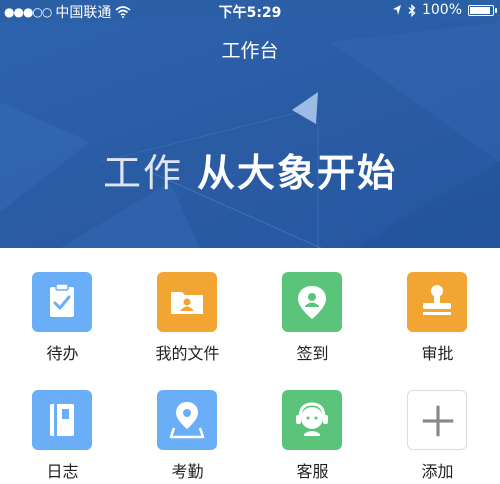  I want to click on app-label: 我的文件, so click(187, 353).